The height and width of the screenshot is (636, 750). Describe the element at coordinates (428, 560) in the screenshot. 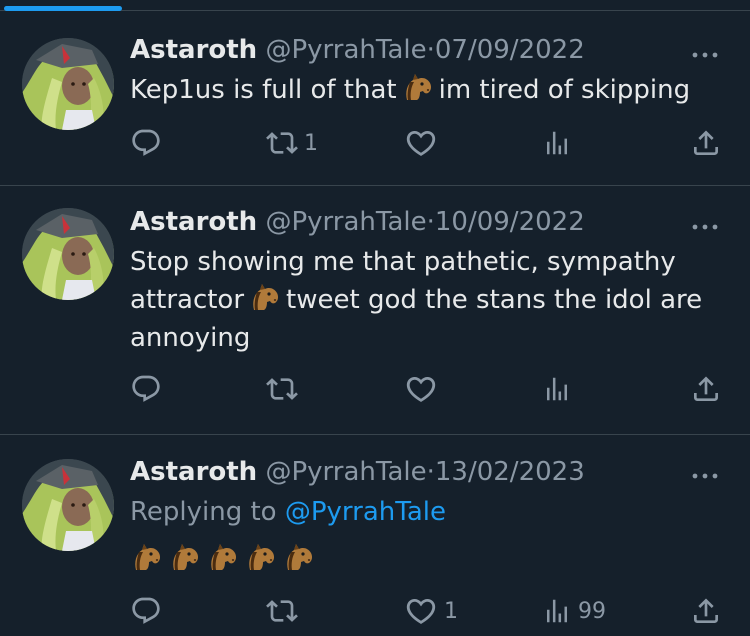

I see `tweet-text` at that location.